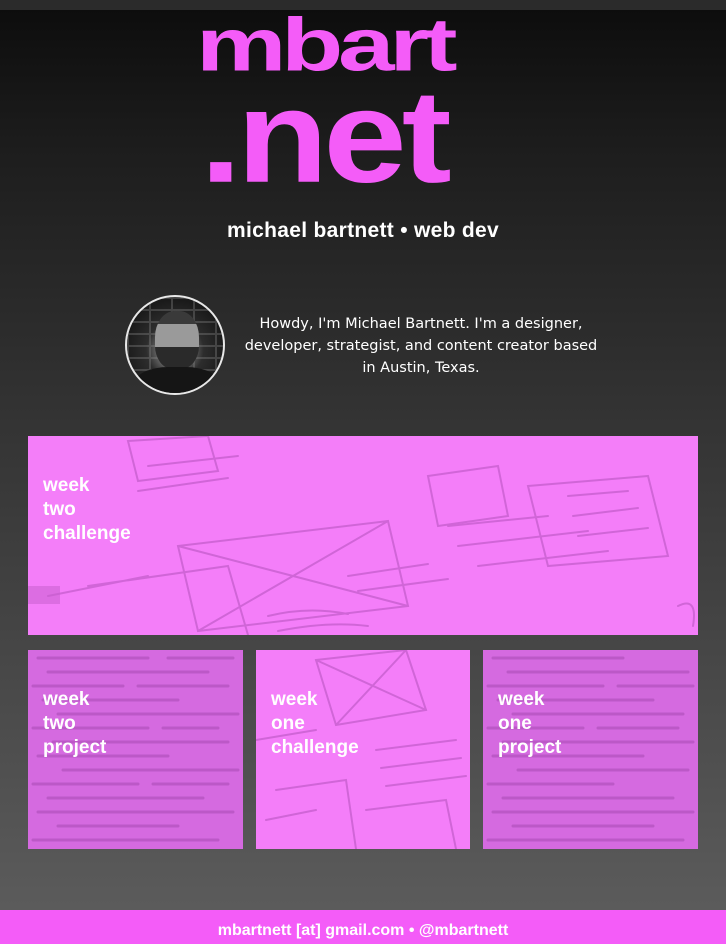 This screenshot has width=726, height=944. Describe the element at coordinates (177, 380) in the screenshot. I see `avatar-shoulders` at that location.